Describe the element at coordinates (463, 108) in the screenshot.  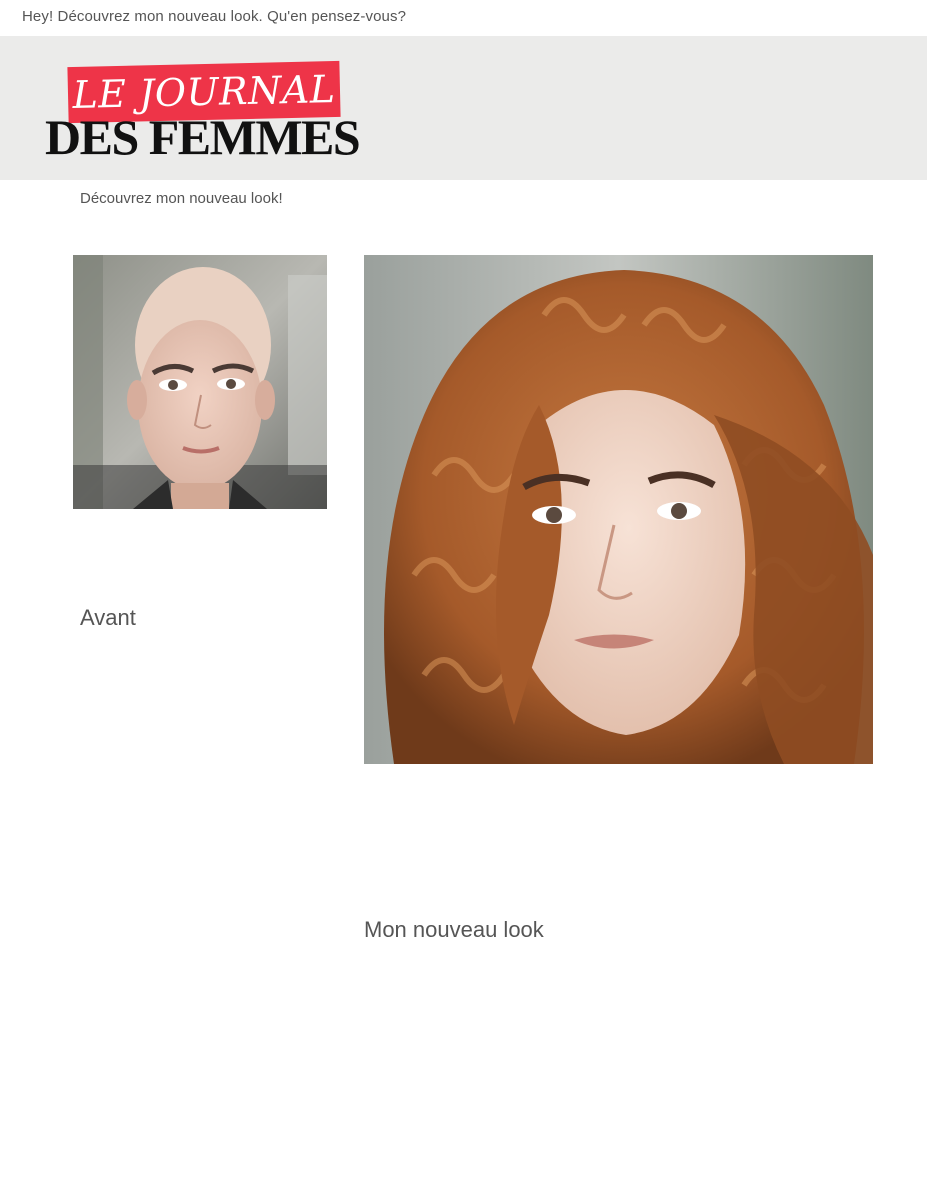
I see `site-header: LE JOURNAL DES FEMMES` at that location.